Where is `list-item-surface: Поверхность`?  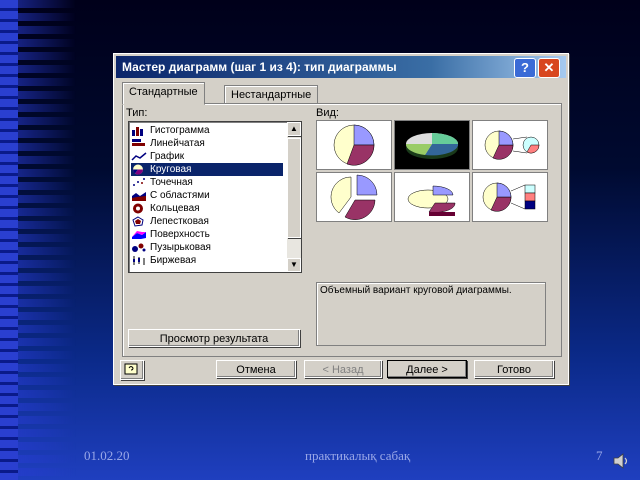 list-item-surface: Поверхность is located at coordinates (207, 234).